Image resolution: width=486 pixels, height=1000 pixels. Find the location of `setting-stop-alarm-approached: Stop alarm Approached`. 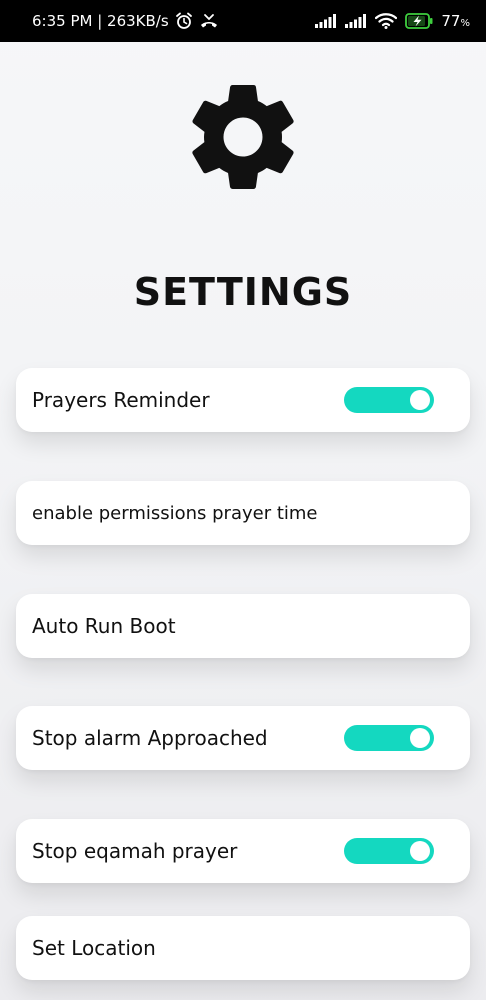

setting-stop-alarm-approached: Stop alarm Approached is located at coordinates (243, 738).